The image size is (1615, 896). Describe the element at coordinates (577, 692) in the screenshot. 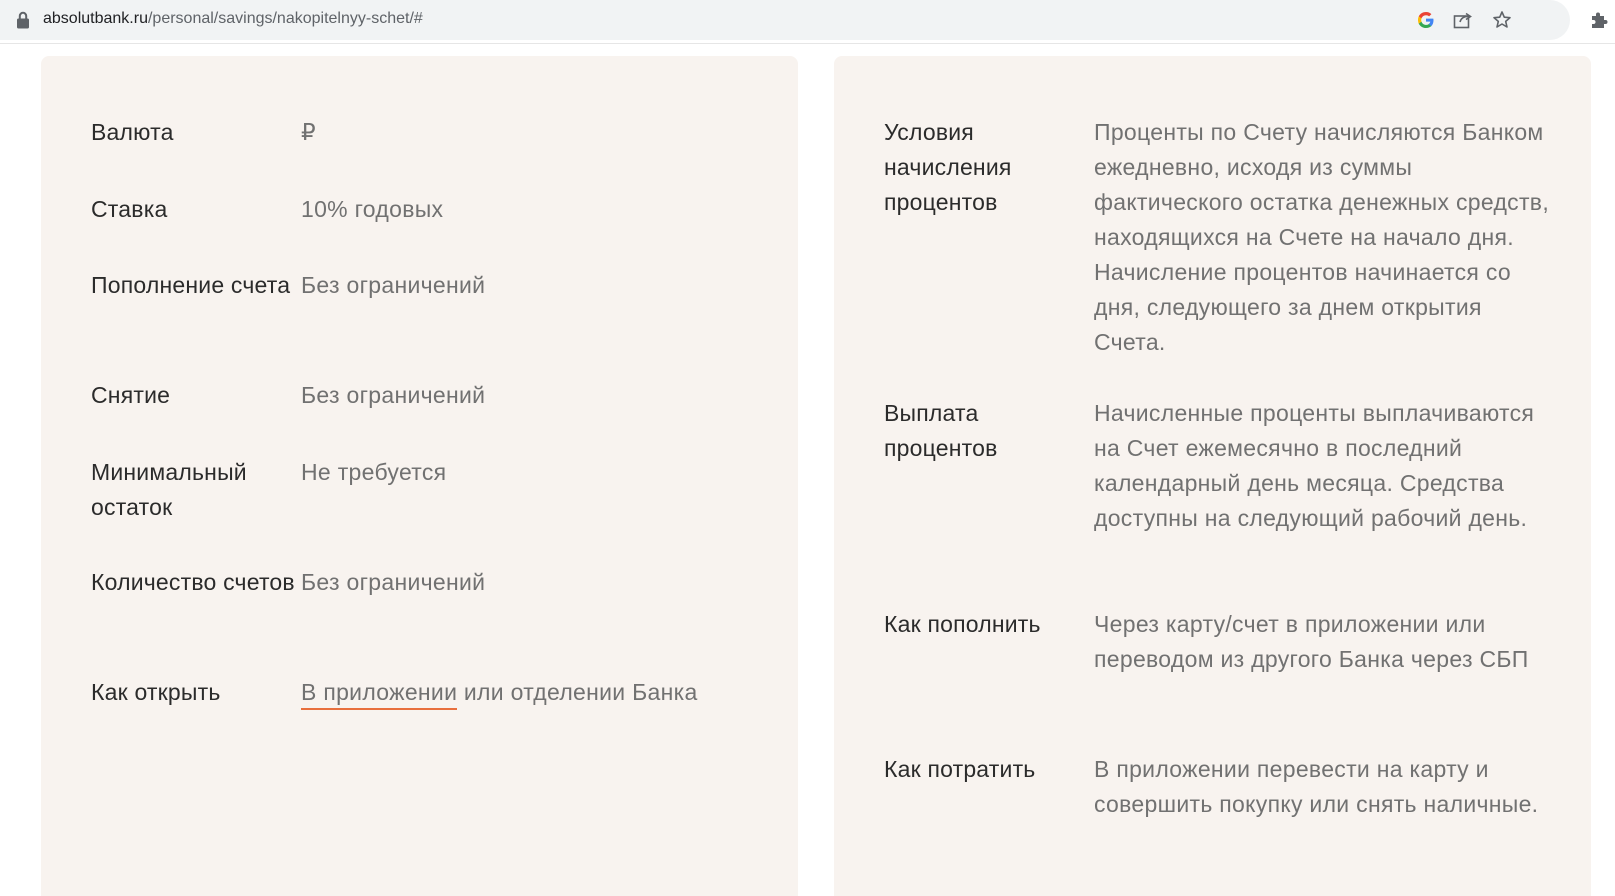

I see `how-to-open-rest: или отделении Банка` at that location.